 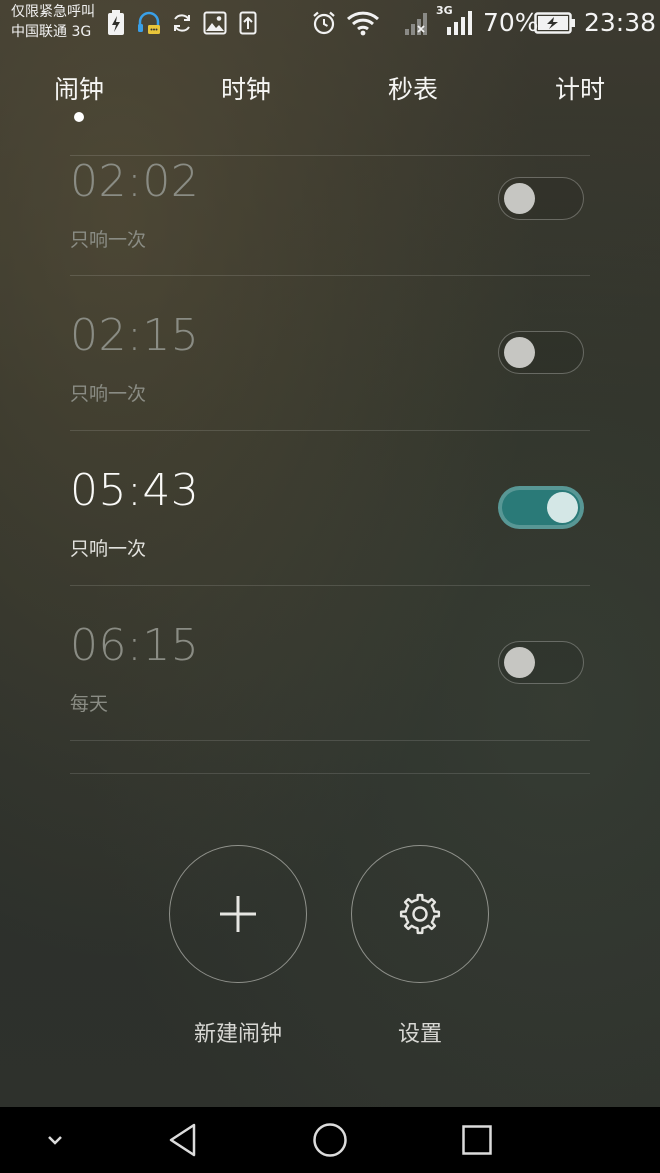 What do you see at coordinates (620, 22) in the screenshot?
I see `status-time: 23:38` at bounding box center [620, 22].